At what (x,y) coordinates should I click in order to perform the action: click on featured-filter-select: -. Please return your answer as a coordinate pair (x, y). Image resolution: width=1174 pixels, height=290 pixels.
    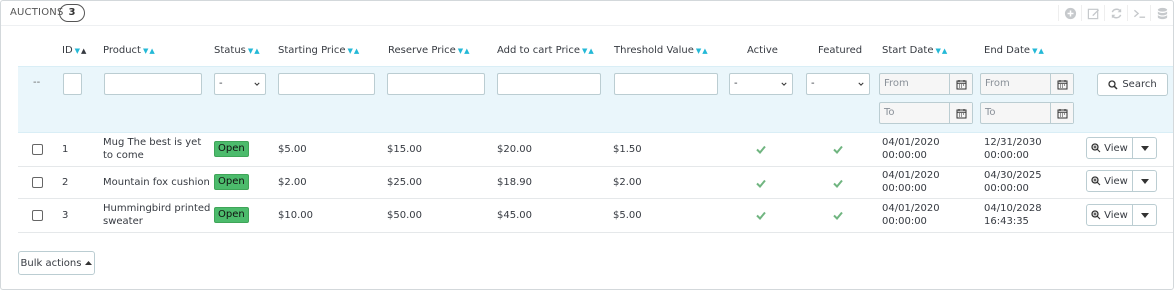
    Looking at the image, I should click on (838, 84).